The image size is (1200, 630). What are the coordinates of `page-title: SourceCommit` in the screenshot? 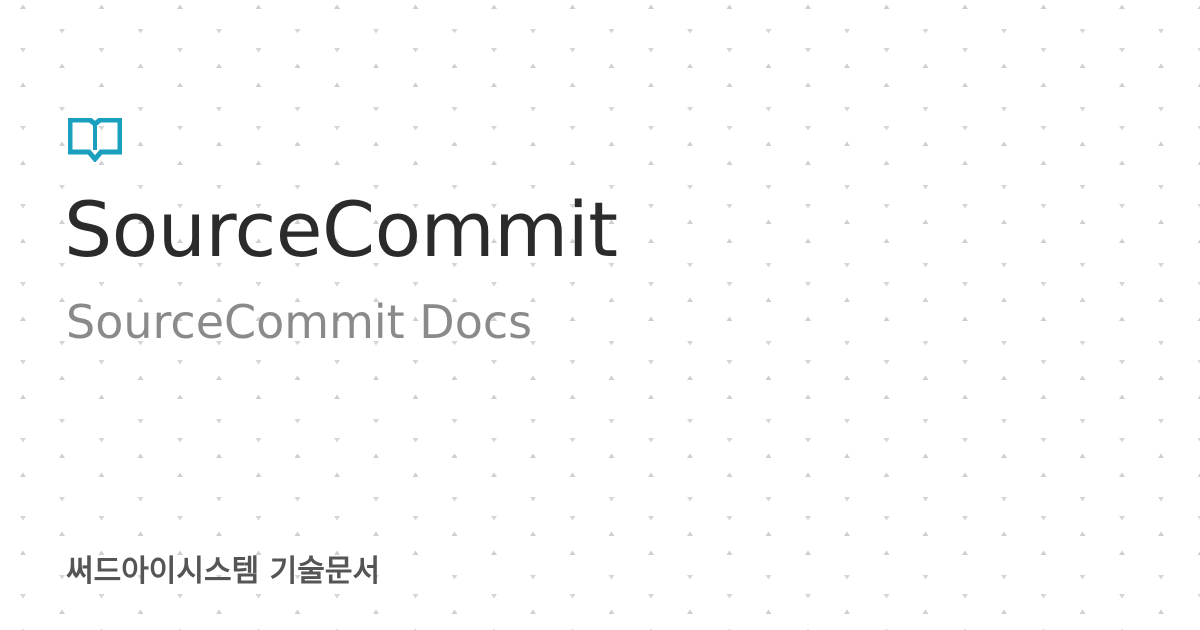 It's located at (341, 229).